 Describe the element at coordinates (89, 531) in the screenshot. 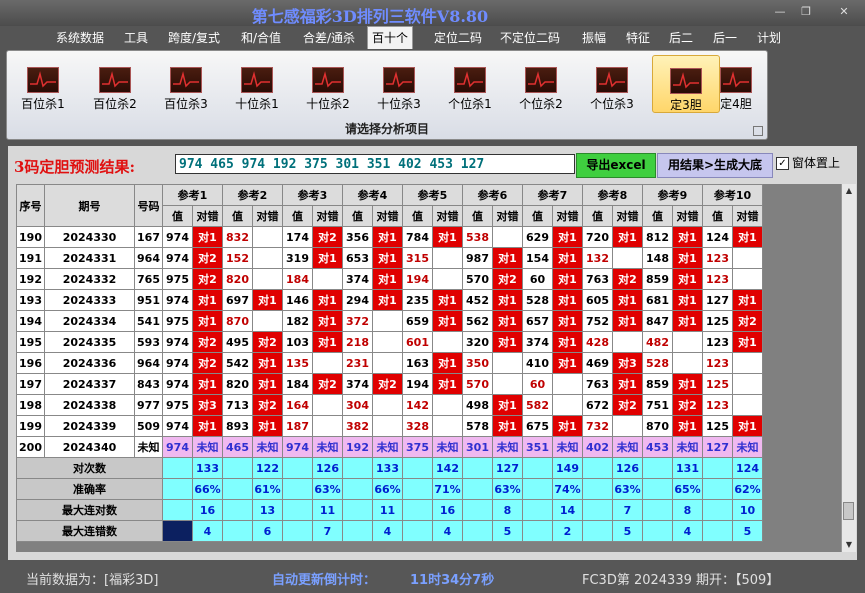

I see `stat-label: 最大连错数` at that location.